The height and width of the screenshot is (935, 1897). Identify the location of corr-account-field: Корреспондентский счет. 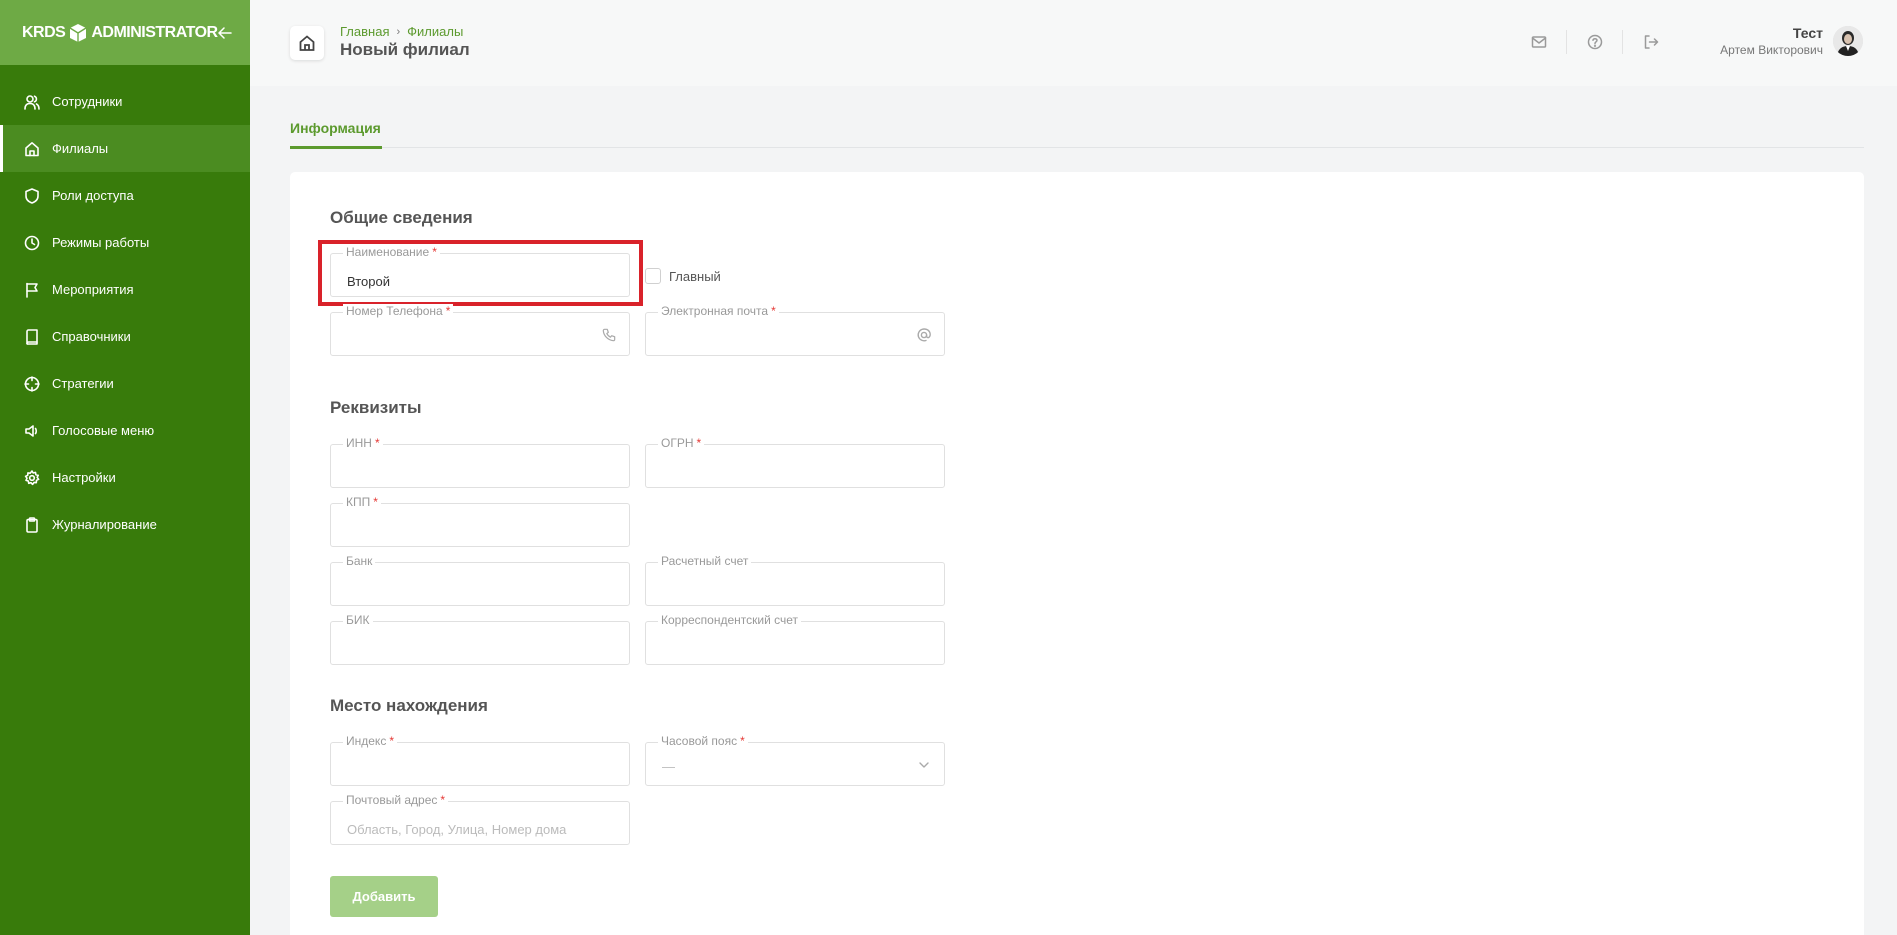
(795, 639).